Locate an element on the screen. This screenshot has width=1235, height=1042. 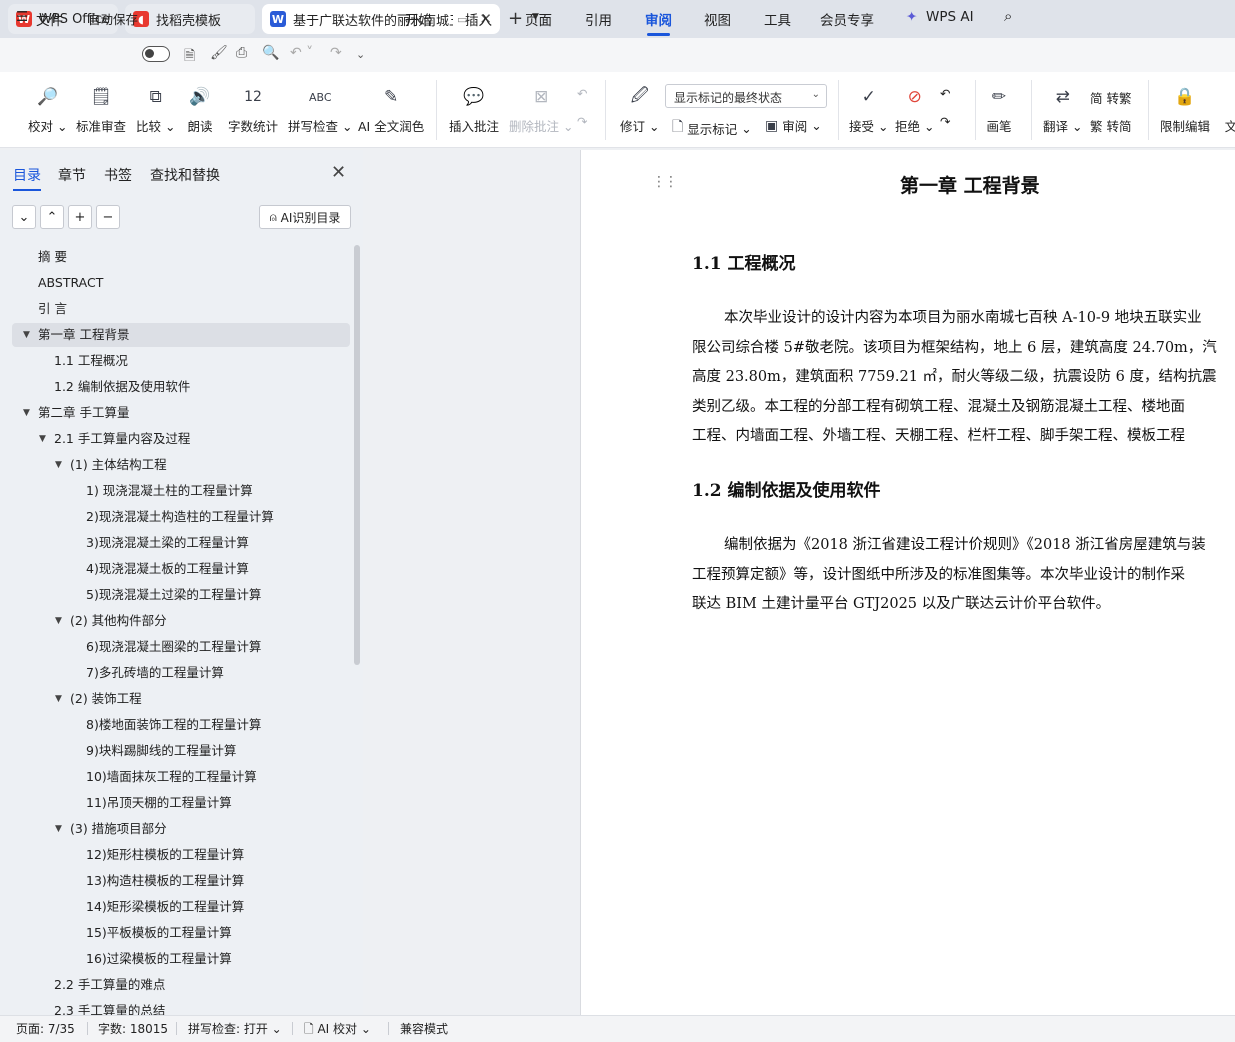
markup-mode-select: 显示标记的最终状态 ⌄ is located at coordinates (746, 96).